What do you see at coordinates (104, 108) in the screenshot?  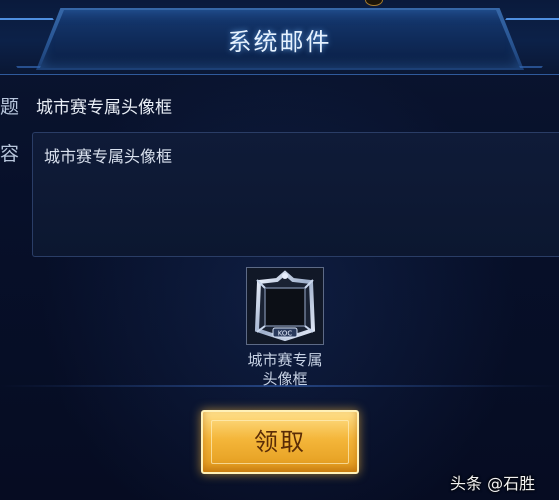 I see `mail-subject: 城市赛专属头像框` at bounding box center [104, 108].